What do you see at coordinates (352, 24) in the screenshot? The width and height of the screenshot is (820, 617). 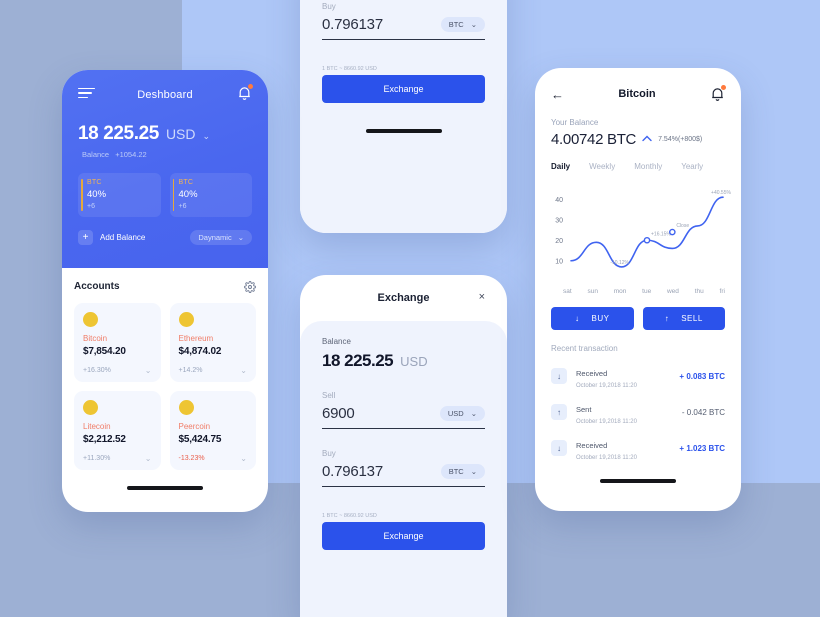 I see `buy-input-top: 0.796137` at bounding box center [352, 24].